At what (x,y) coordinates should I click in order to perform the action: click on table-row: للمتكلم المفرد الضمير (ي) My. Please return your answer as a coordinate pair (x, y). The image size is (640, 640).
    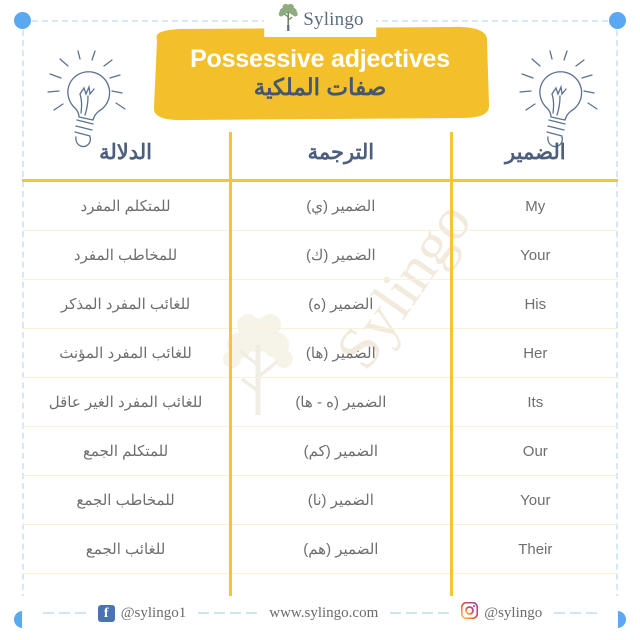
    Looking at the image, I should click on (320, 205).